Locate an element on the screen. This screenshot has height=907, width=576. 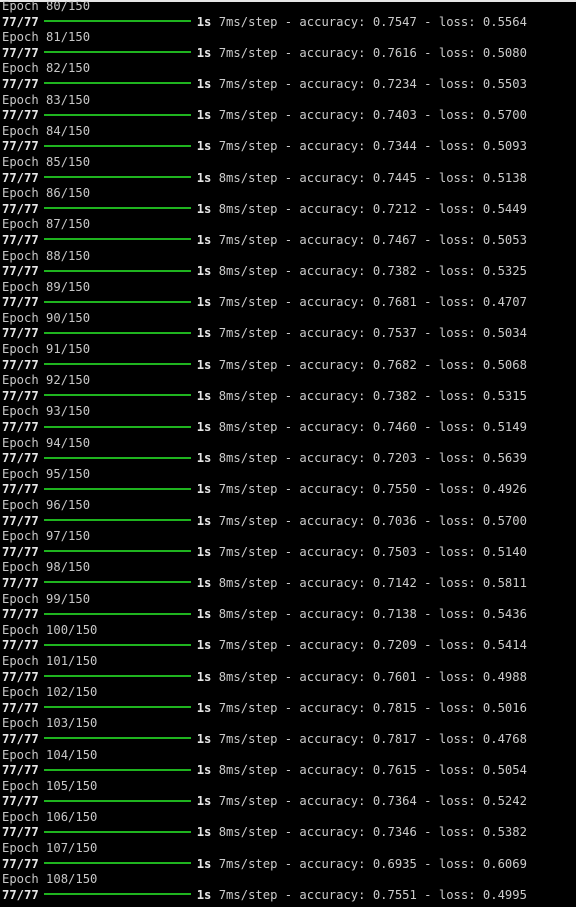
loss-value: 0.5140 is located at coordinates (504, 551).